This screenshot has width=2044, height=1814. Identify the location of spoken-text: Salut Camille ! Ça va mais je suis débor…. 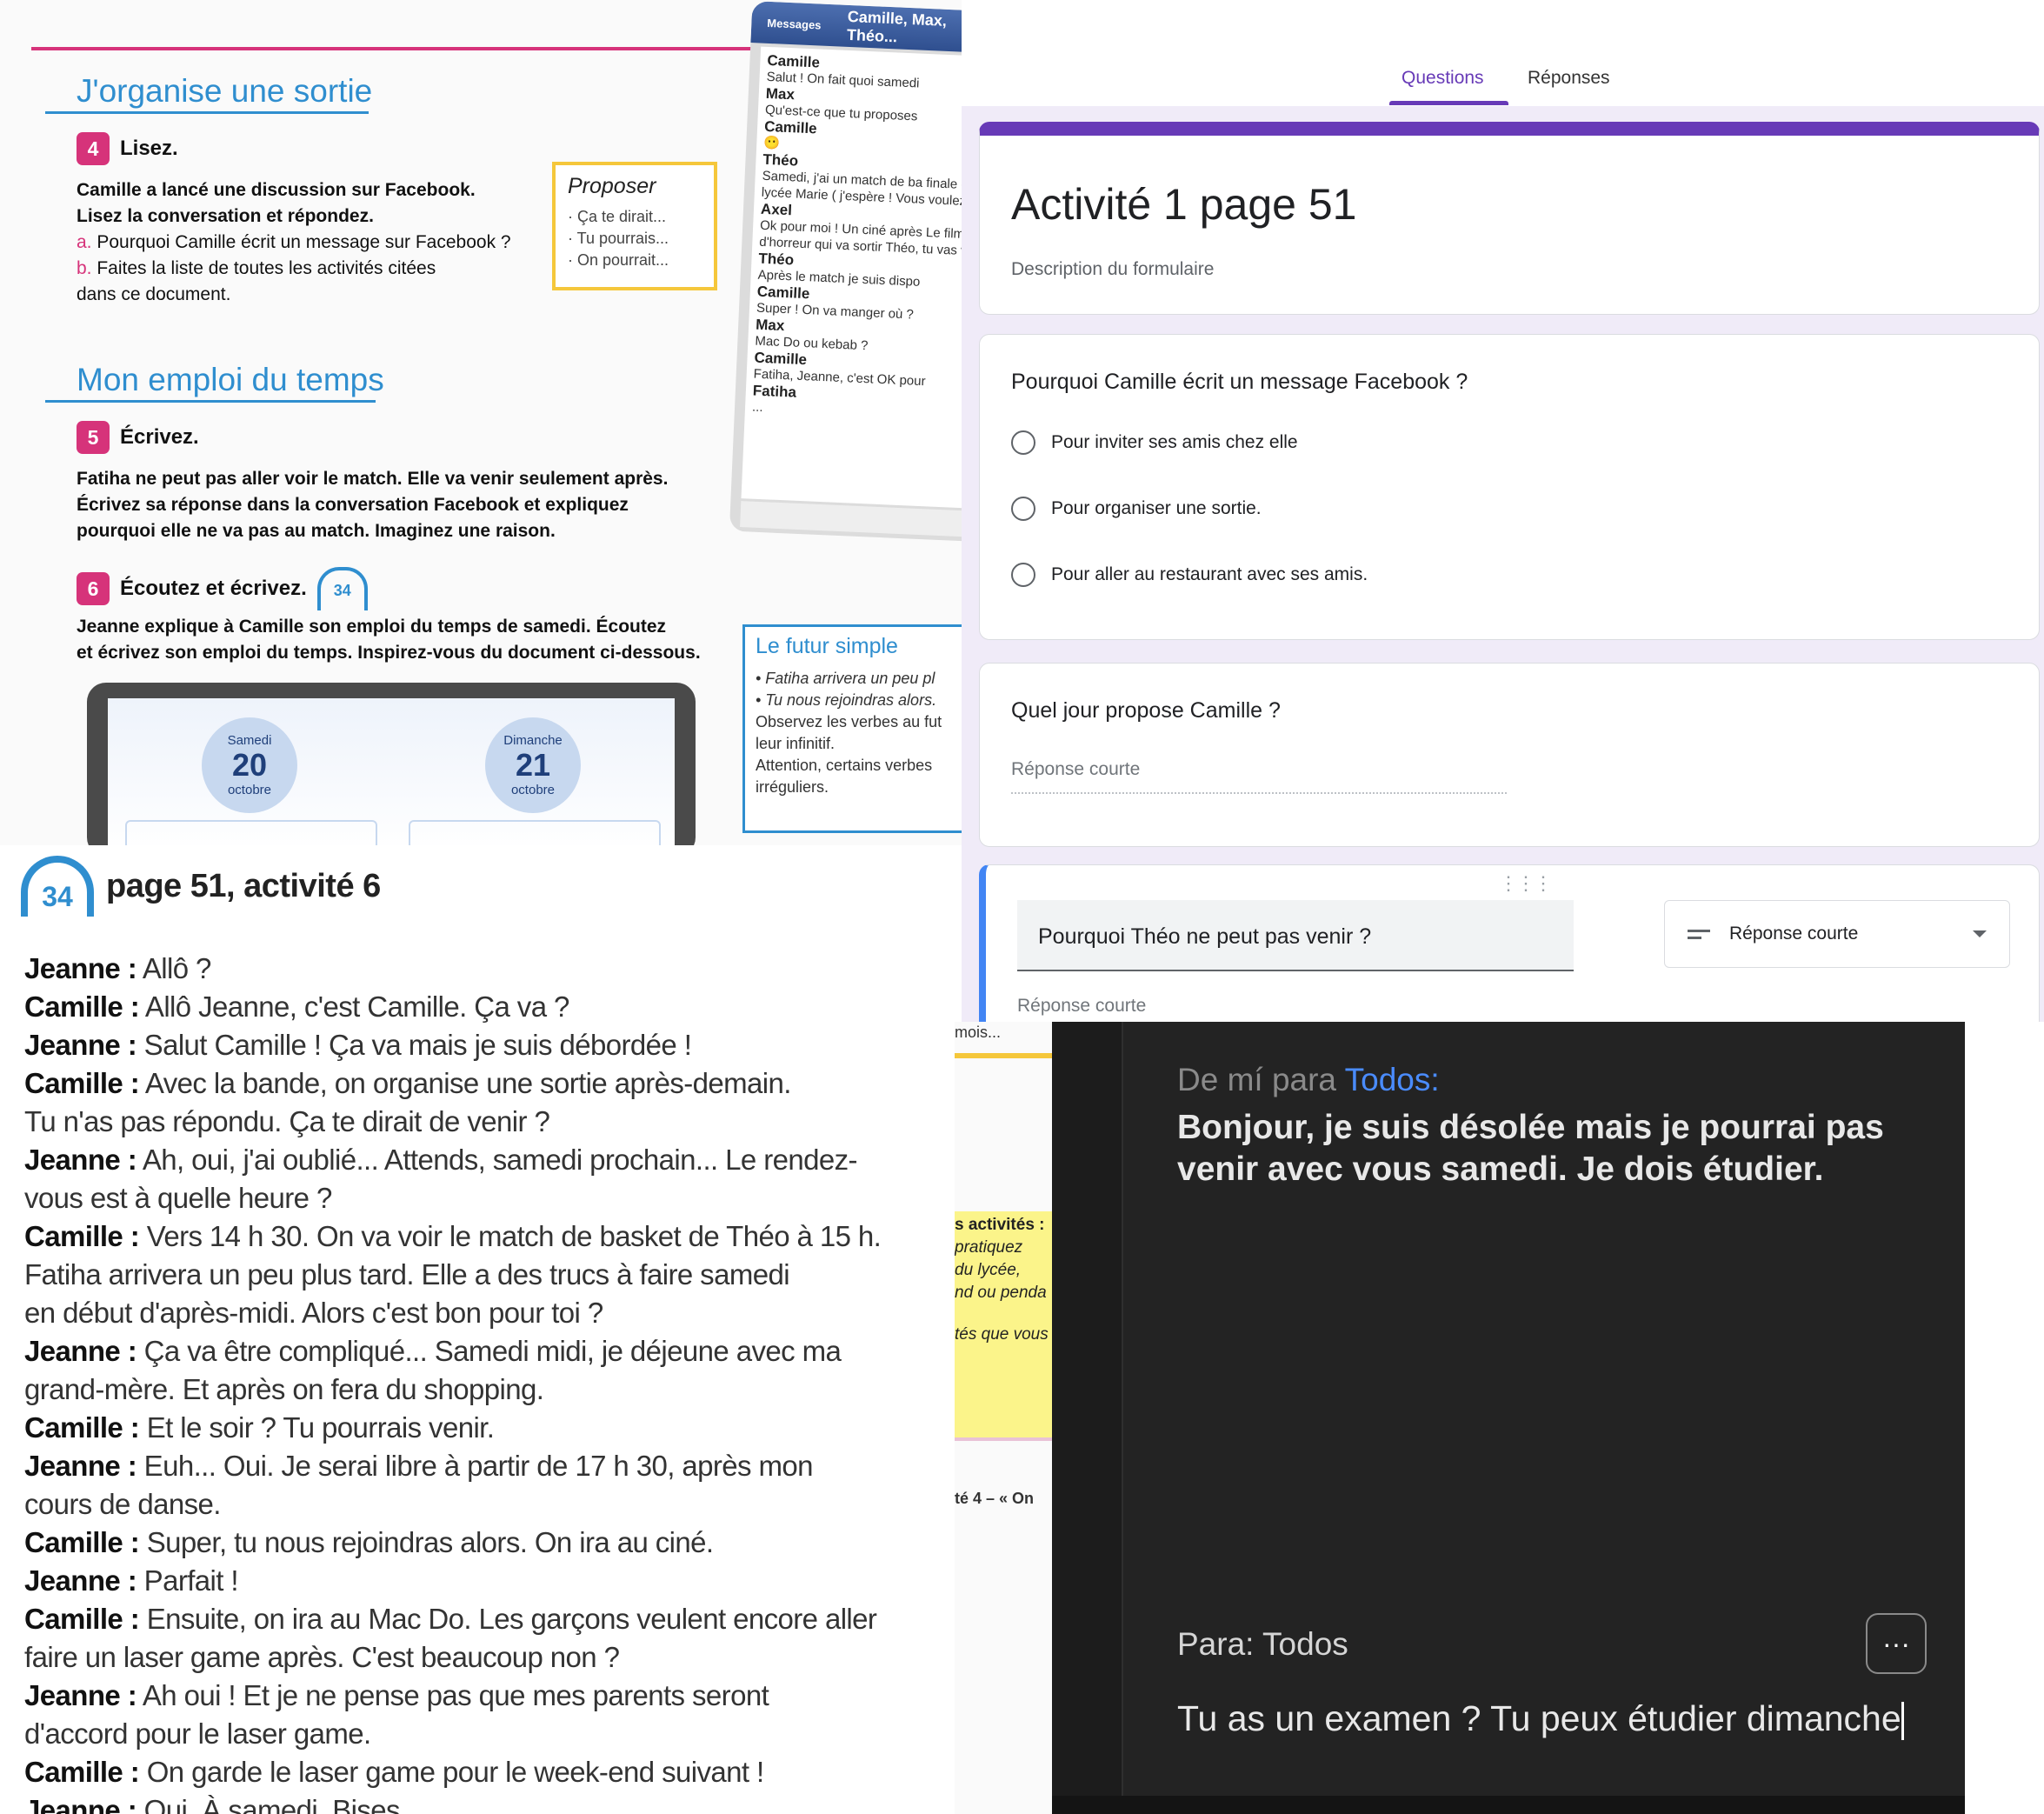
(414, 1045).